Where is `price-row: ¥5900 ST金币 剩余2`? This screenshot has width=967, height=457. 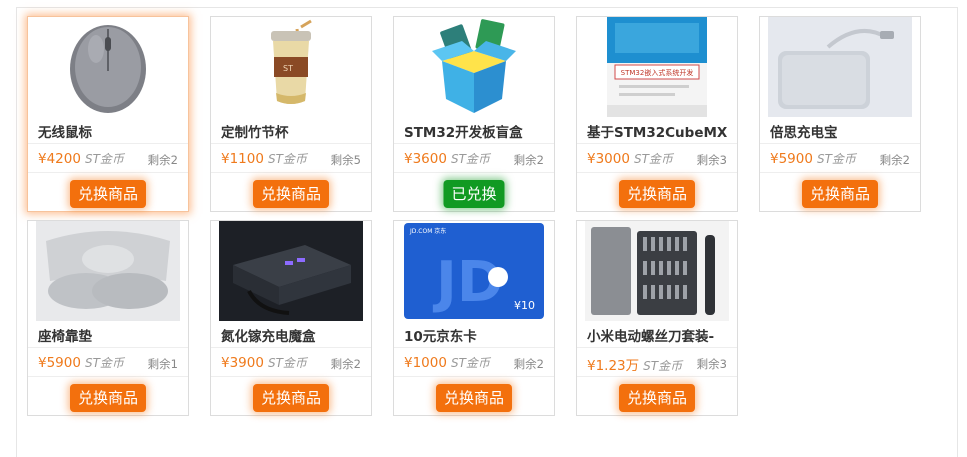
price-row: ¥5900 ST金币 剩余2 is located at coordinates (840, 158).